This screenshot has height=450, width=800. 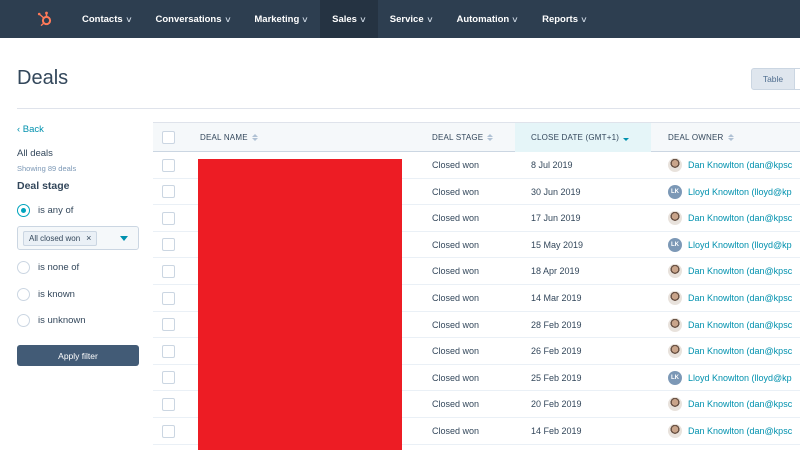 I want to click on remove-chip-icon: ×, so click(x=88, y=238).